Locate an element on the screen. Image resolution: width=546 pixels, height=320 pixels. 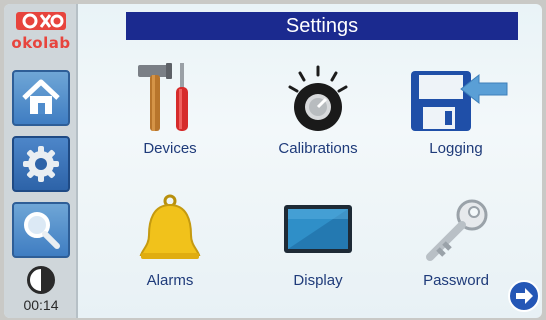
devices-label: Devices is located at coordinates (170, 148).